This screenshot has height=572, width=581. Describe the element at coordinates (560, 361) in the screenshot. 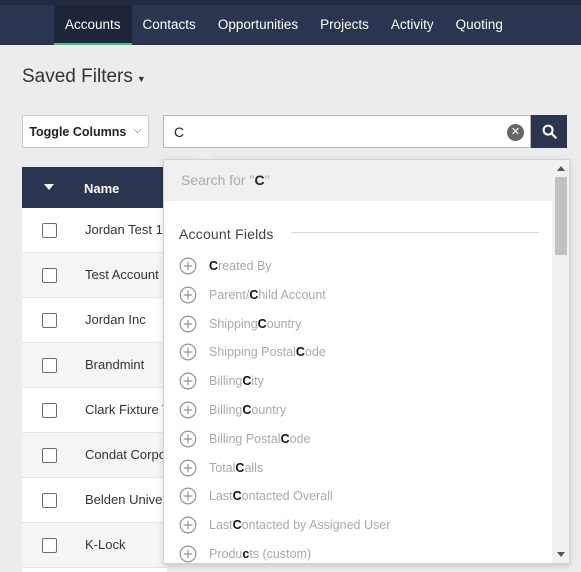

I see `dropdown-scrollbar` at that location.